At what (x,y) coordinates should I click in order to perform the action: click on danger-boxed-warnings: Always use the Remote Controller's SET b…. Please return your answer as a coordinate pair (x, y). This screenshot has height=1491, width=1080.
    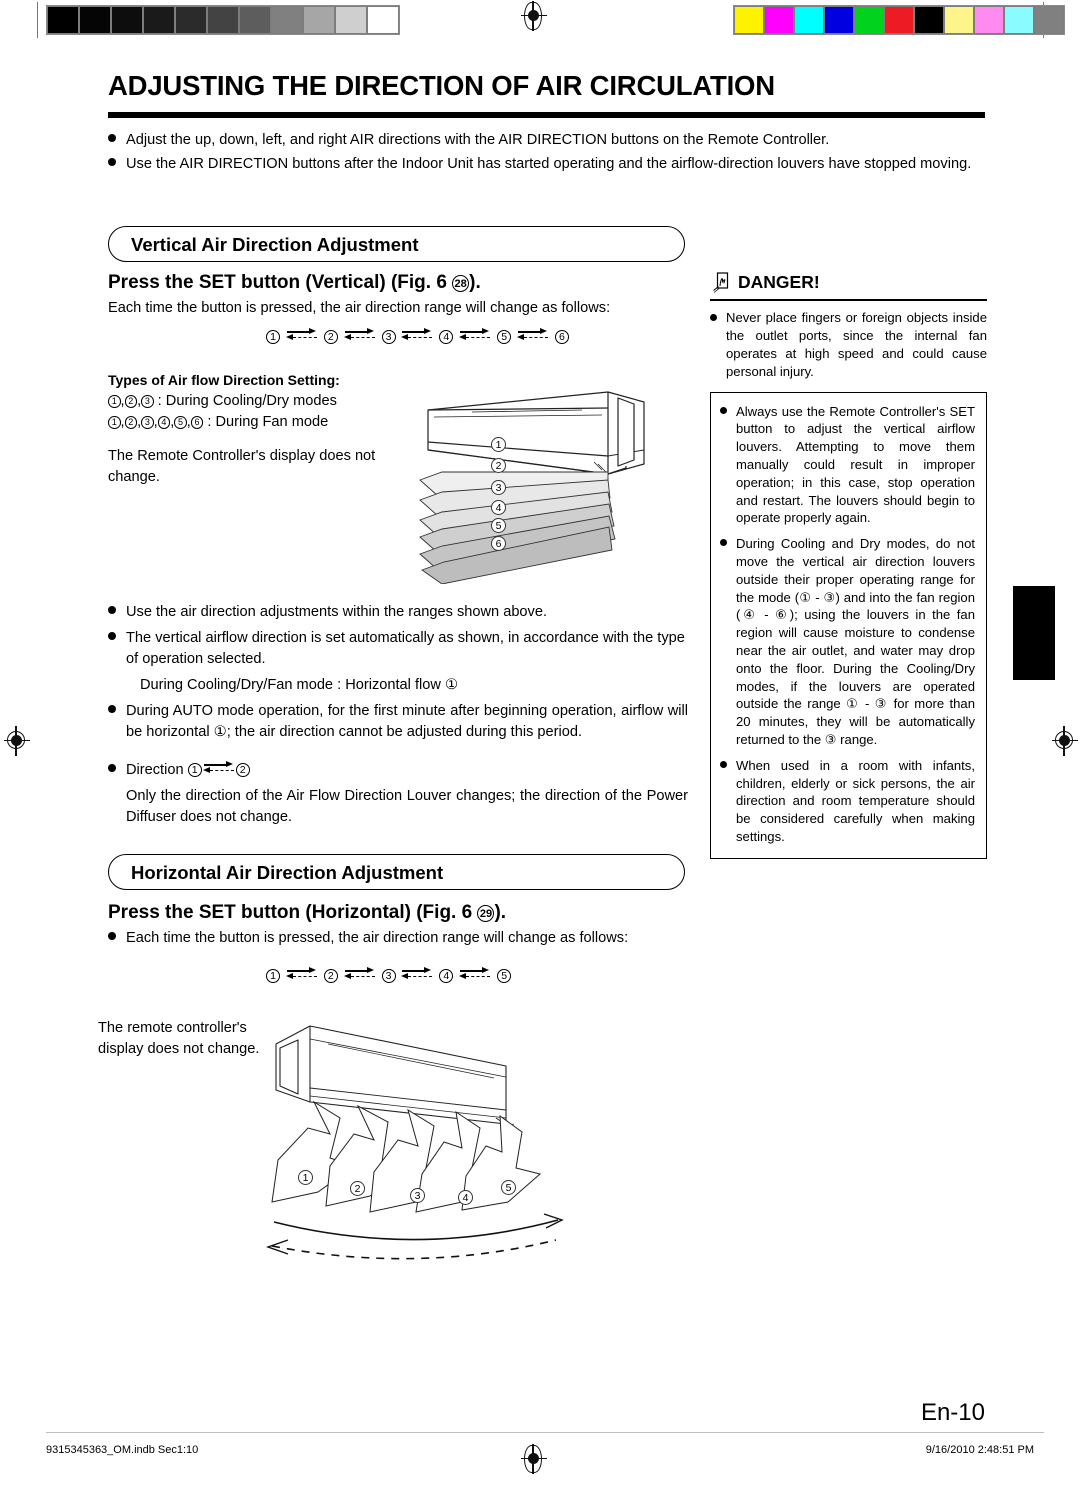
    Looking at the image, I should click on (848, 625).